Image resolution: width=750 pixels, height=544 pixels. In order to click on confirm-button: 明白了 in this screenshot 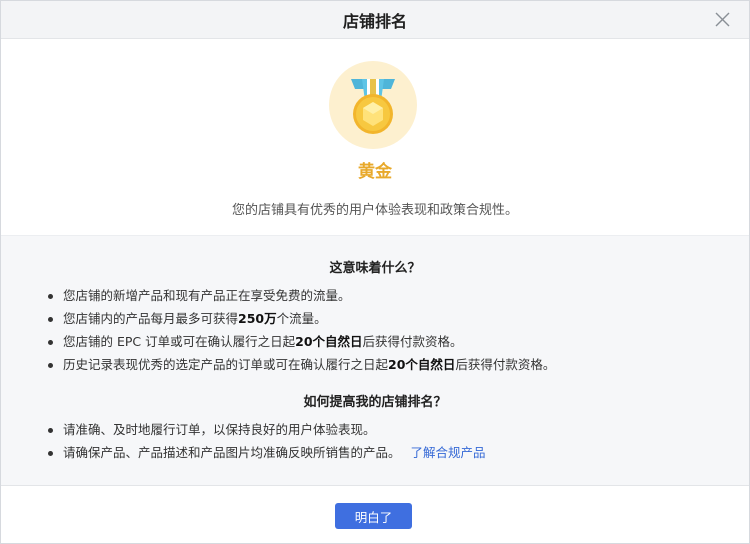, I will do `click(373, 516)`.